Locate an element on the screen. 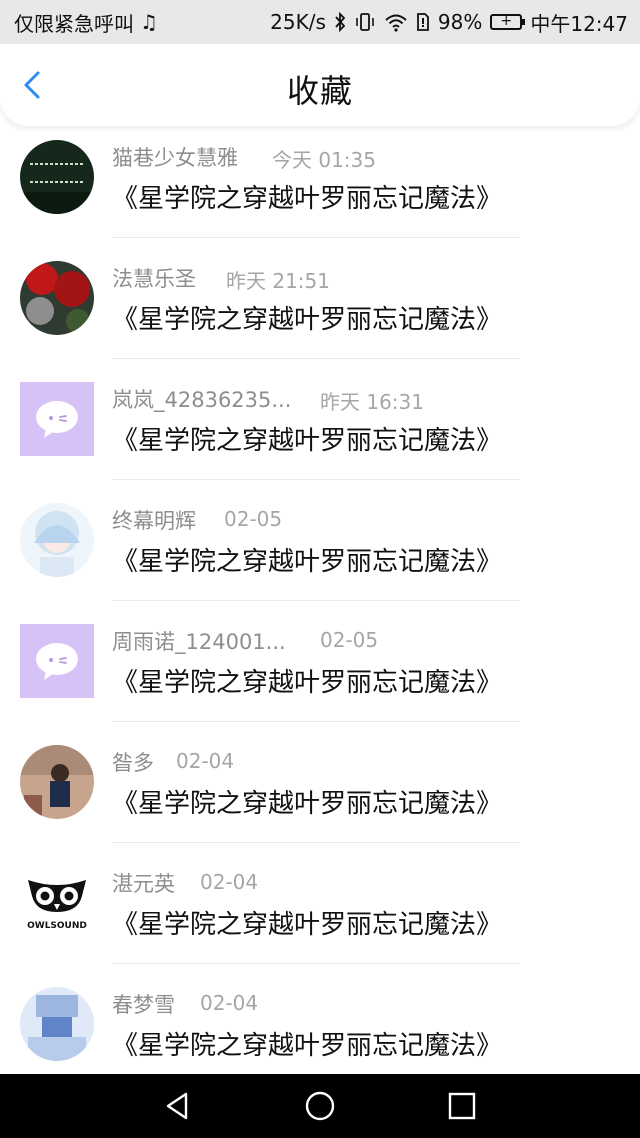  photo-person-avatar-image is located at coordinates (57, 782).